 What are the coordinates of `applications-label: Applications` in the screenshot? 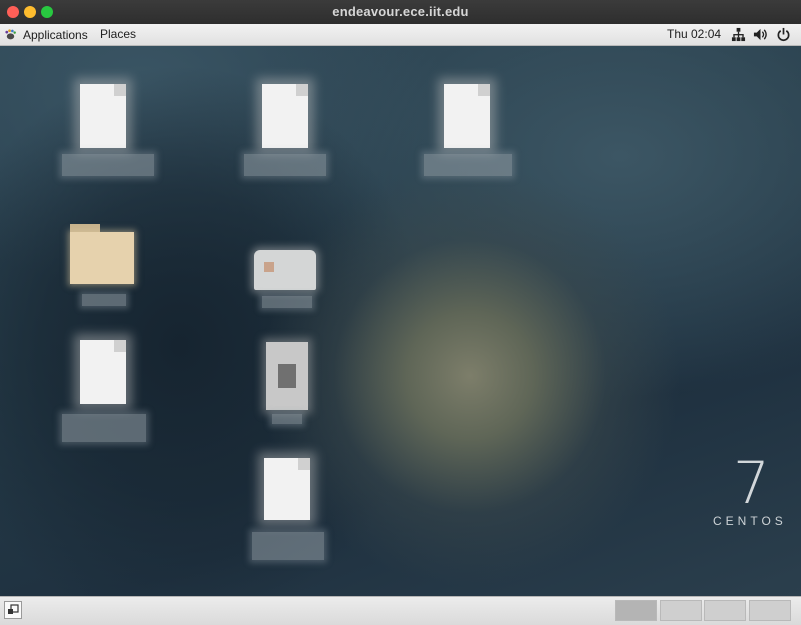 It's located at (55, 34).